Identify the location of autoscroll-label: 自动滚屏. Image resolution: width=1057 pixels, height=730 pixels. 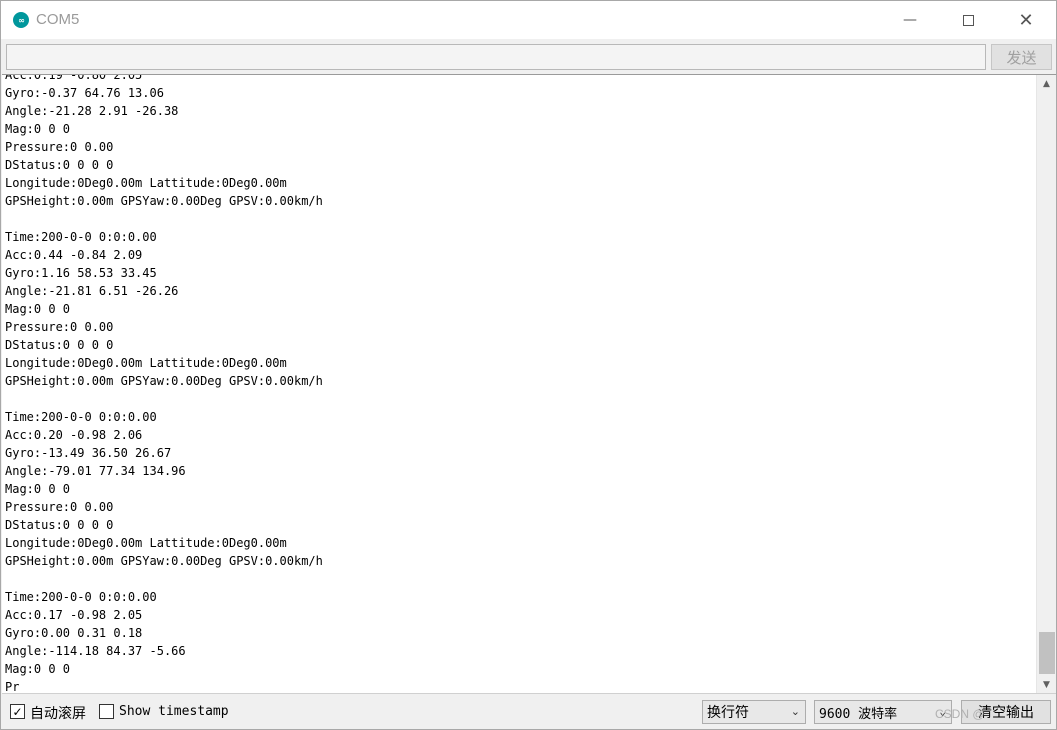
(58, 714).